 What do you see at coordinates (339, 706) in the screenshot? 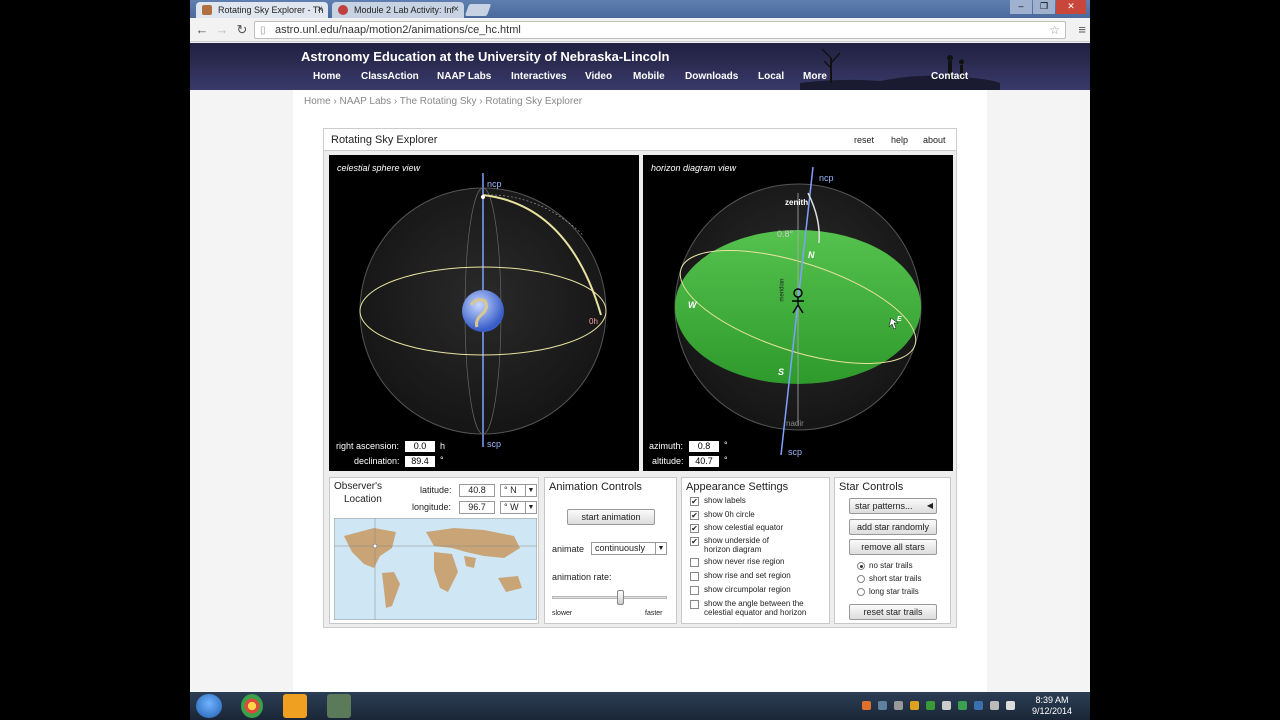
I see `app-icon` at bounding box center [339, 706].